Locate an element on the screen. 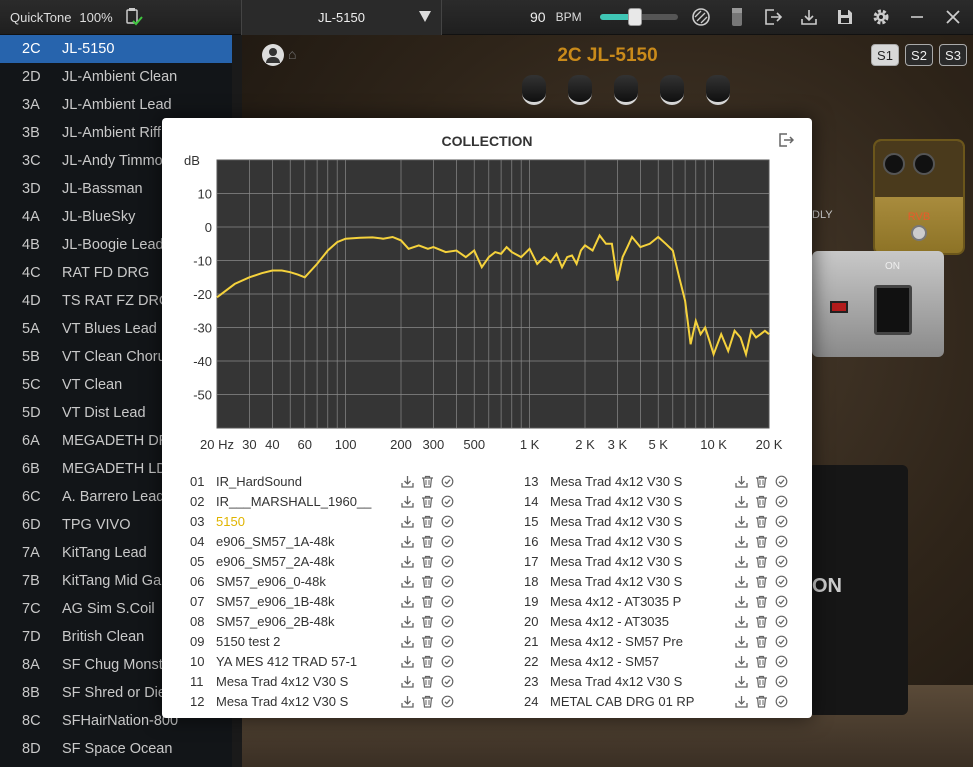 Image resolution: width=973 pixels, height=767 pixels. sidebar-item: 3A JL-Ambient Lead is located at coordinates (116, 105).